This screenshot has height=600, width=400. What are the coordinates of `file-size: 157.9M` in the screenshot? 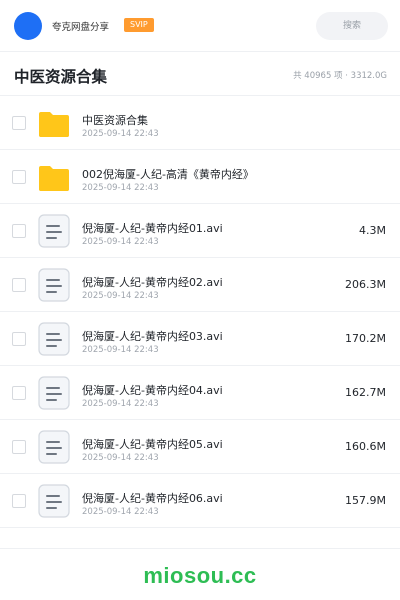 It's located at (365, 500).